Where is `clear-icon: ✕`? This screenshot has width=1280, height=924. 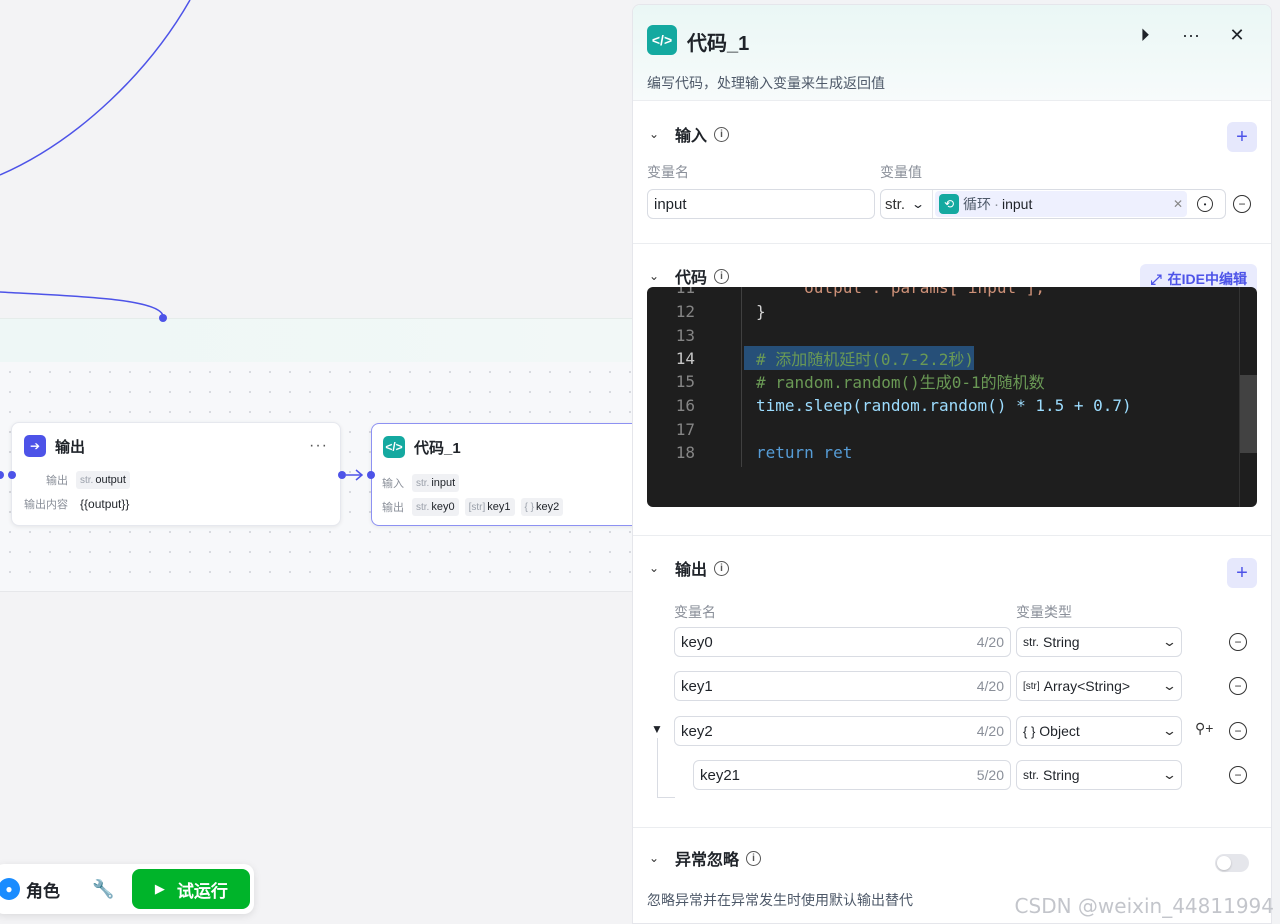 clear-icon: ✕ is located at coordinates (1178, 204).